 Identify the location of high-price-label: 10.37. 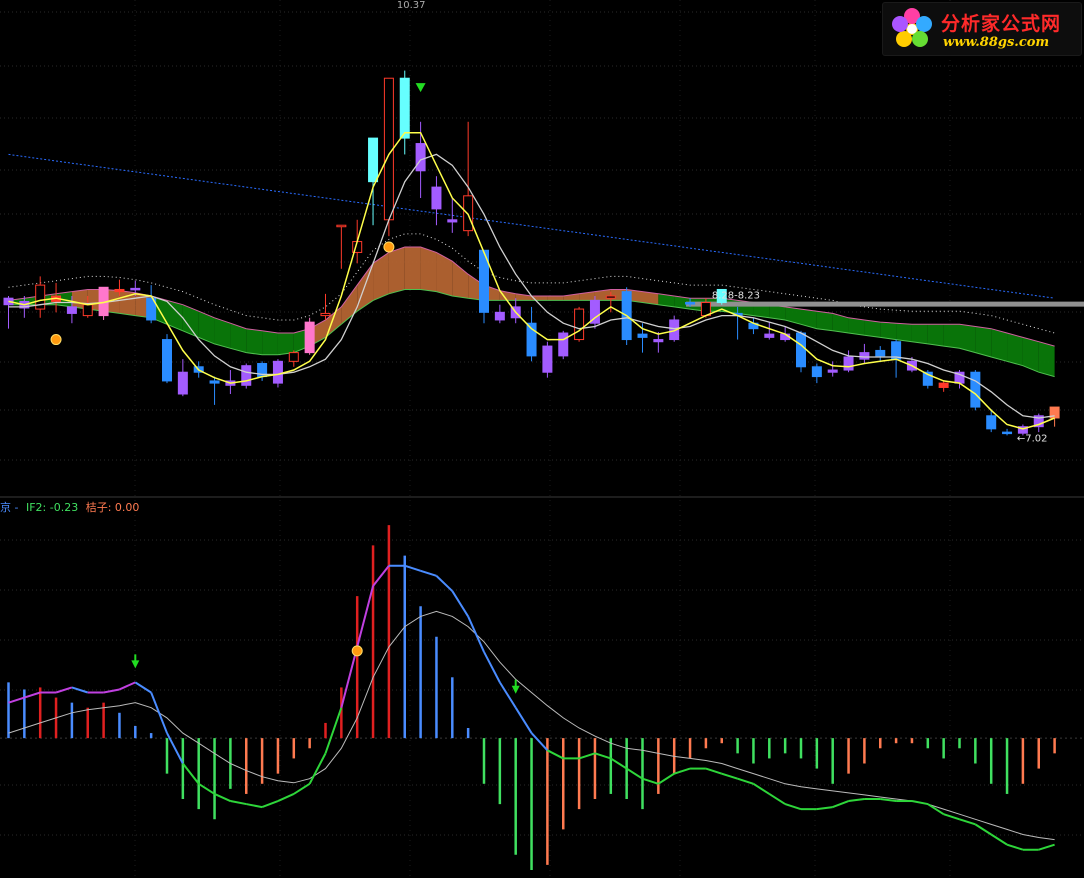
(411, 5).